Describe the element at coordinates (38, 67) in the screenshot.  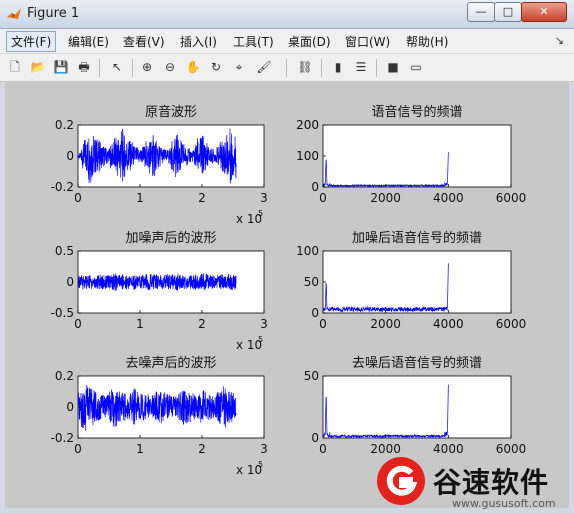
I see `open-icon: 📂` at that location.